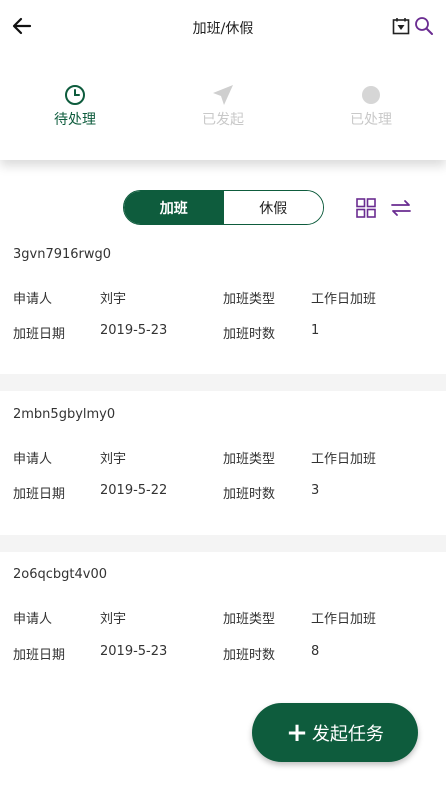 The image size is (446, 793). I want to click on tab-processed: 已处理, so click(371, 106).